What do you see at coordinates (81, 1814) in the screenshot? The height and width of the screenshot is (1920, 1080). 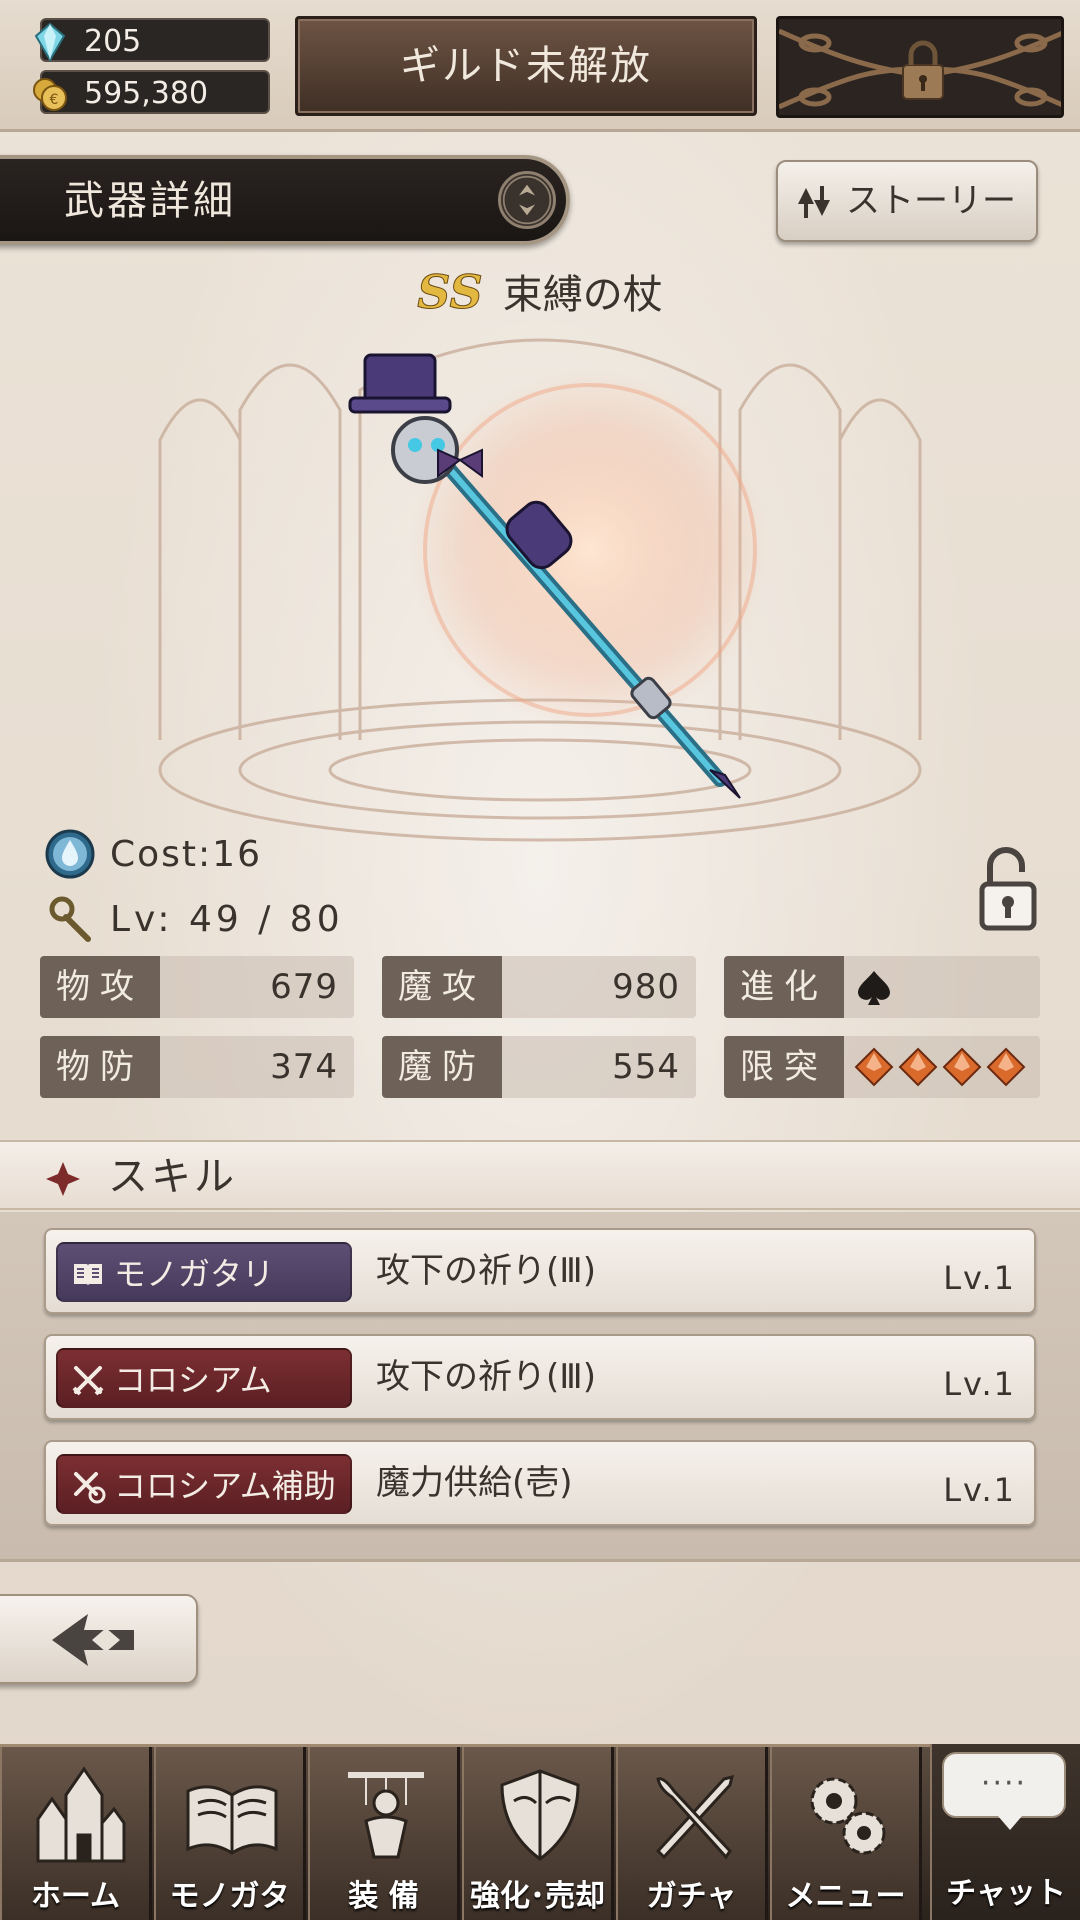 I see `castle-icon` at bounding box center [81, 1814].